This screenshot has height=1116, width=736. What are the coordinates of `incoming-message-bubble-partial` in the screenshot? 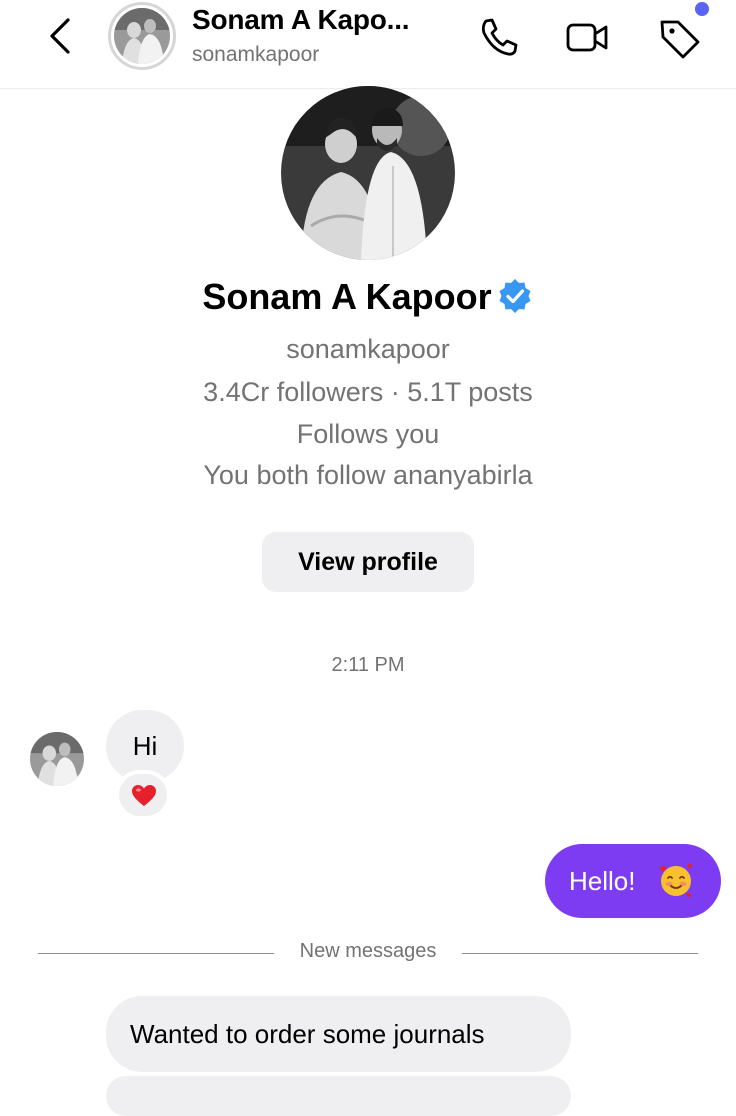 It's located at (338, 1096).